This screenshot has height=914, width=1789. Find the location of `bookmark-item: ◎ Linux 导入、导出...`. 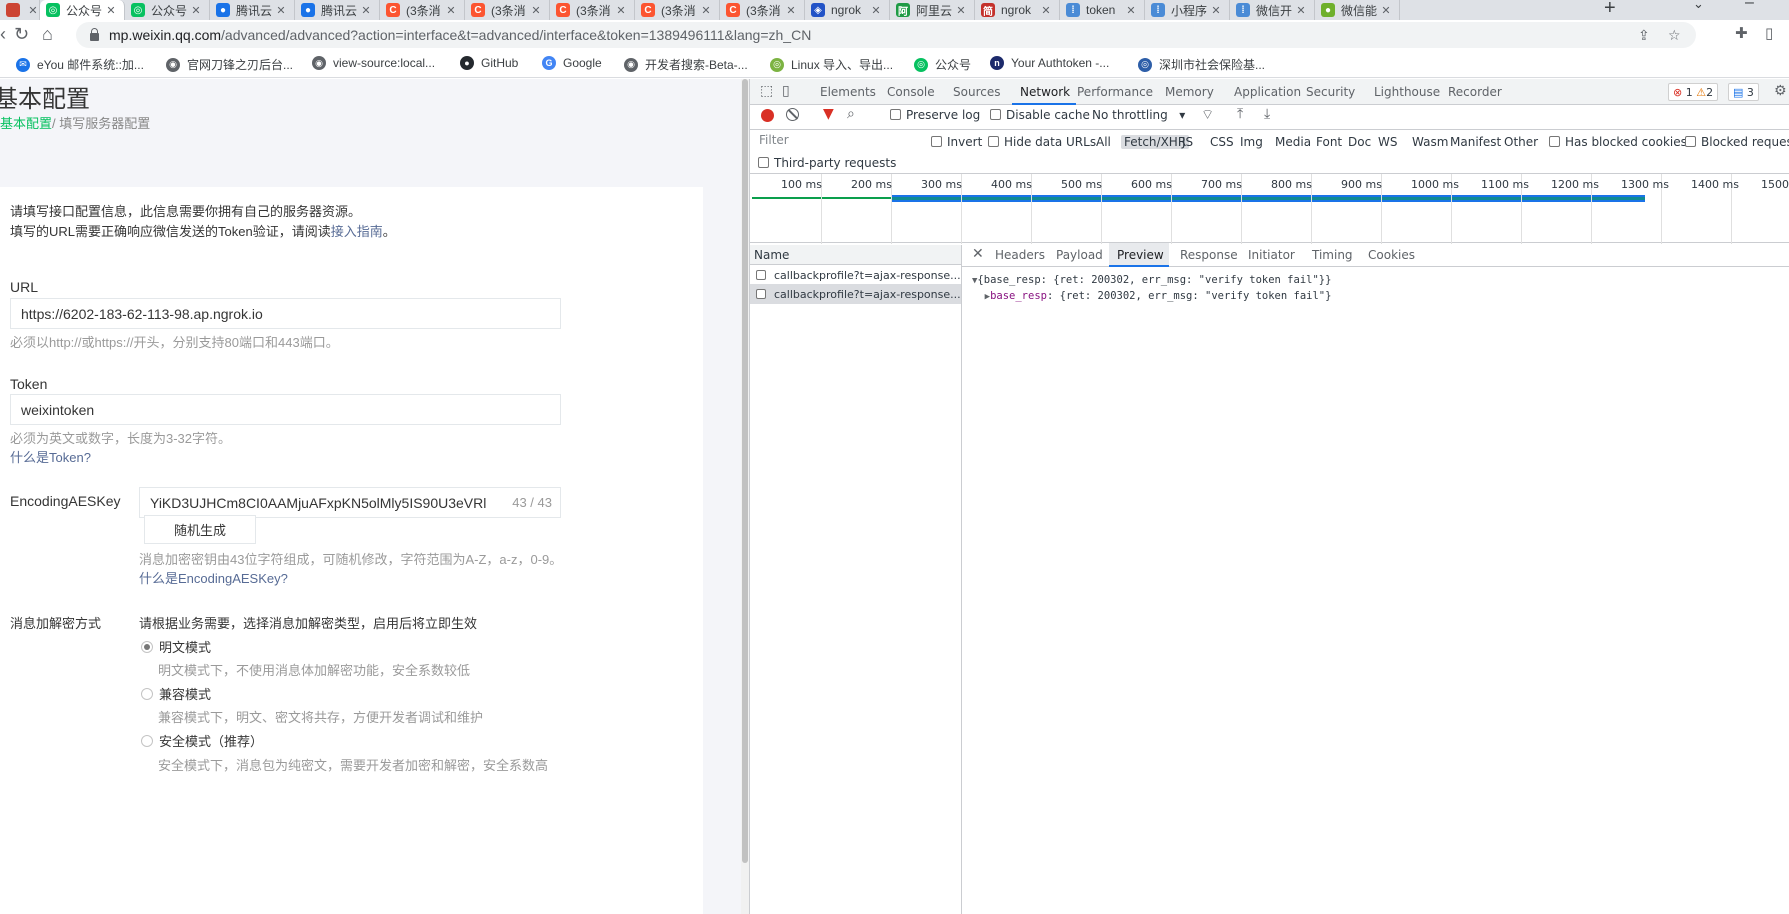

bookmark-item: ◎ Linux 导入、导出... is located at coordinates (831, 64).